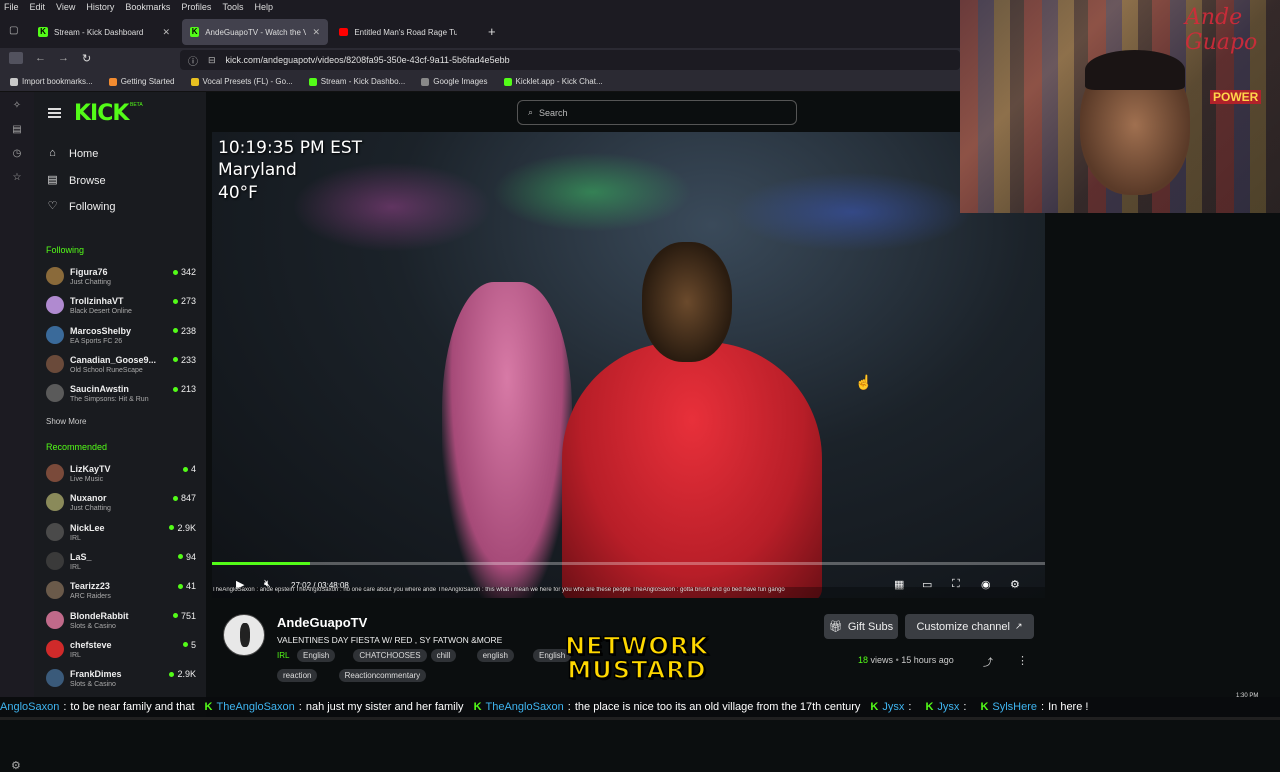 The image size is (1280, 772). Describe the element at coordinates (104, 32) in the screenshot. I see `tab-kick-dashboard: K Stream - Kick Dashboard ✕` at that location.